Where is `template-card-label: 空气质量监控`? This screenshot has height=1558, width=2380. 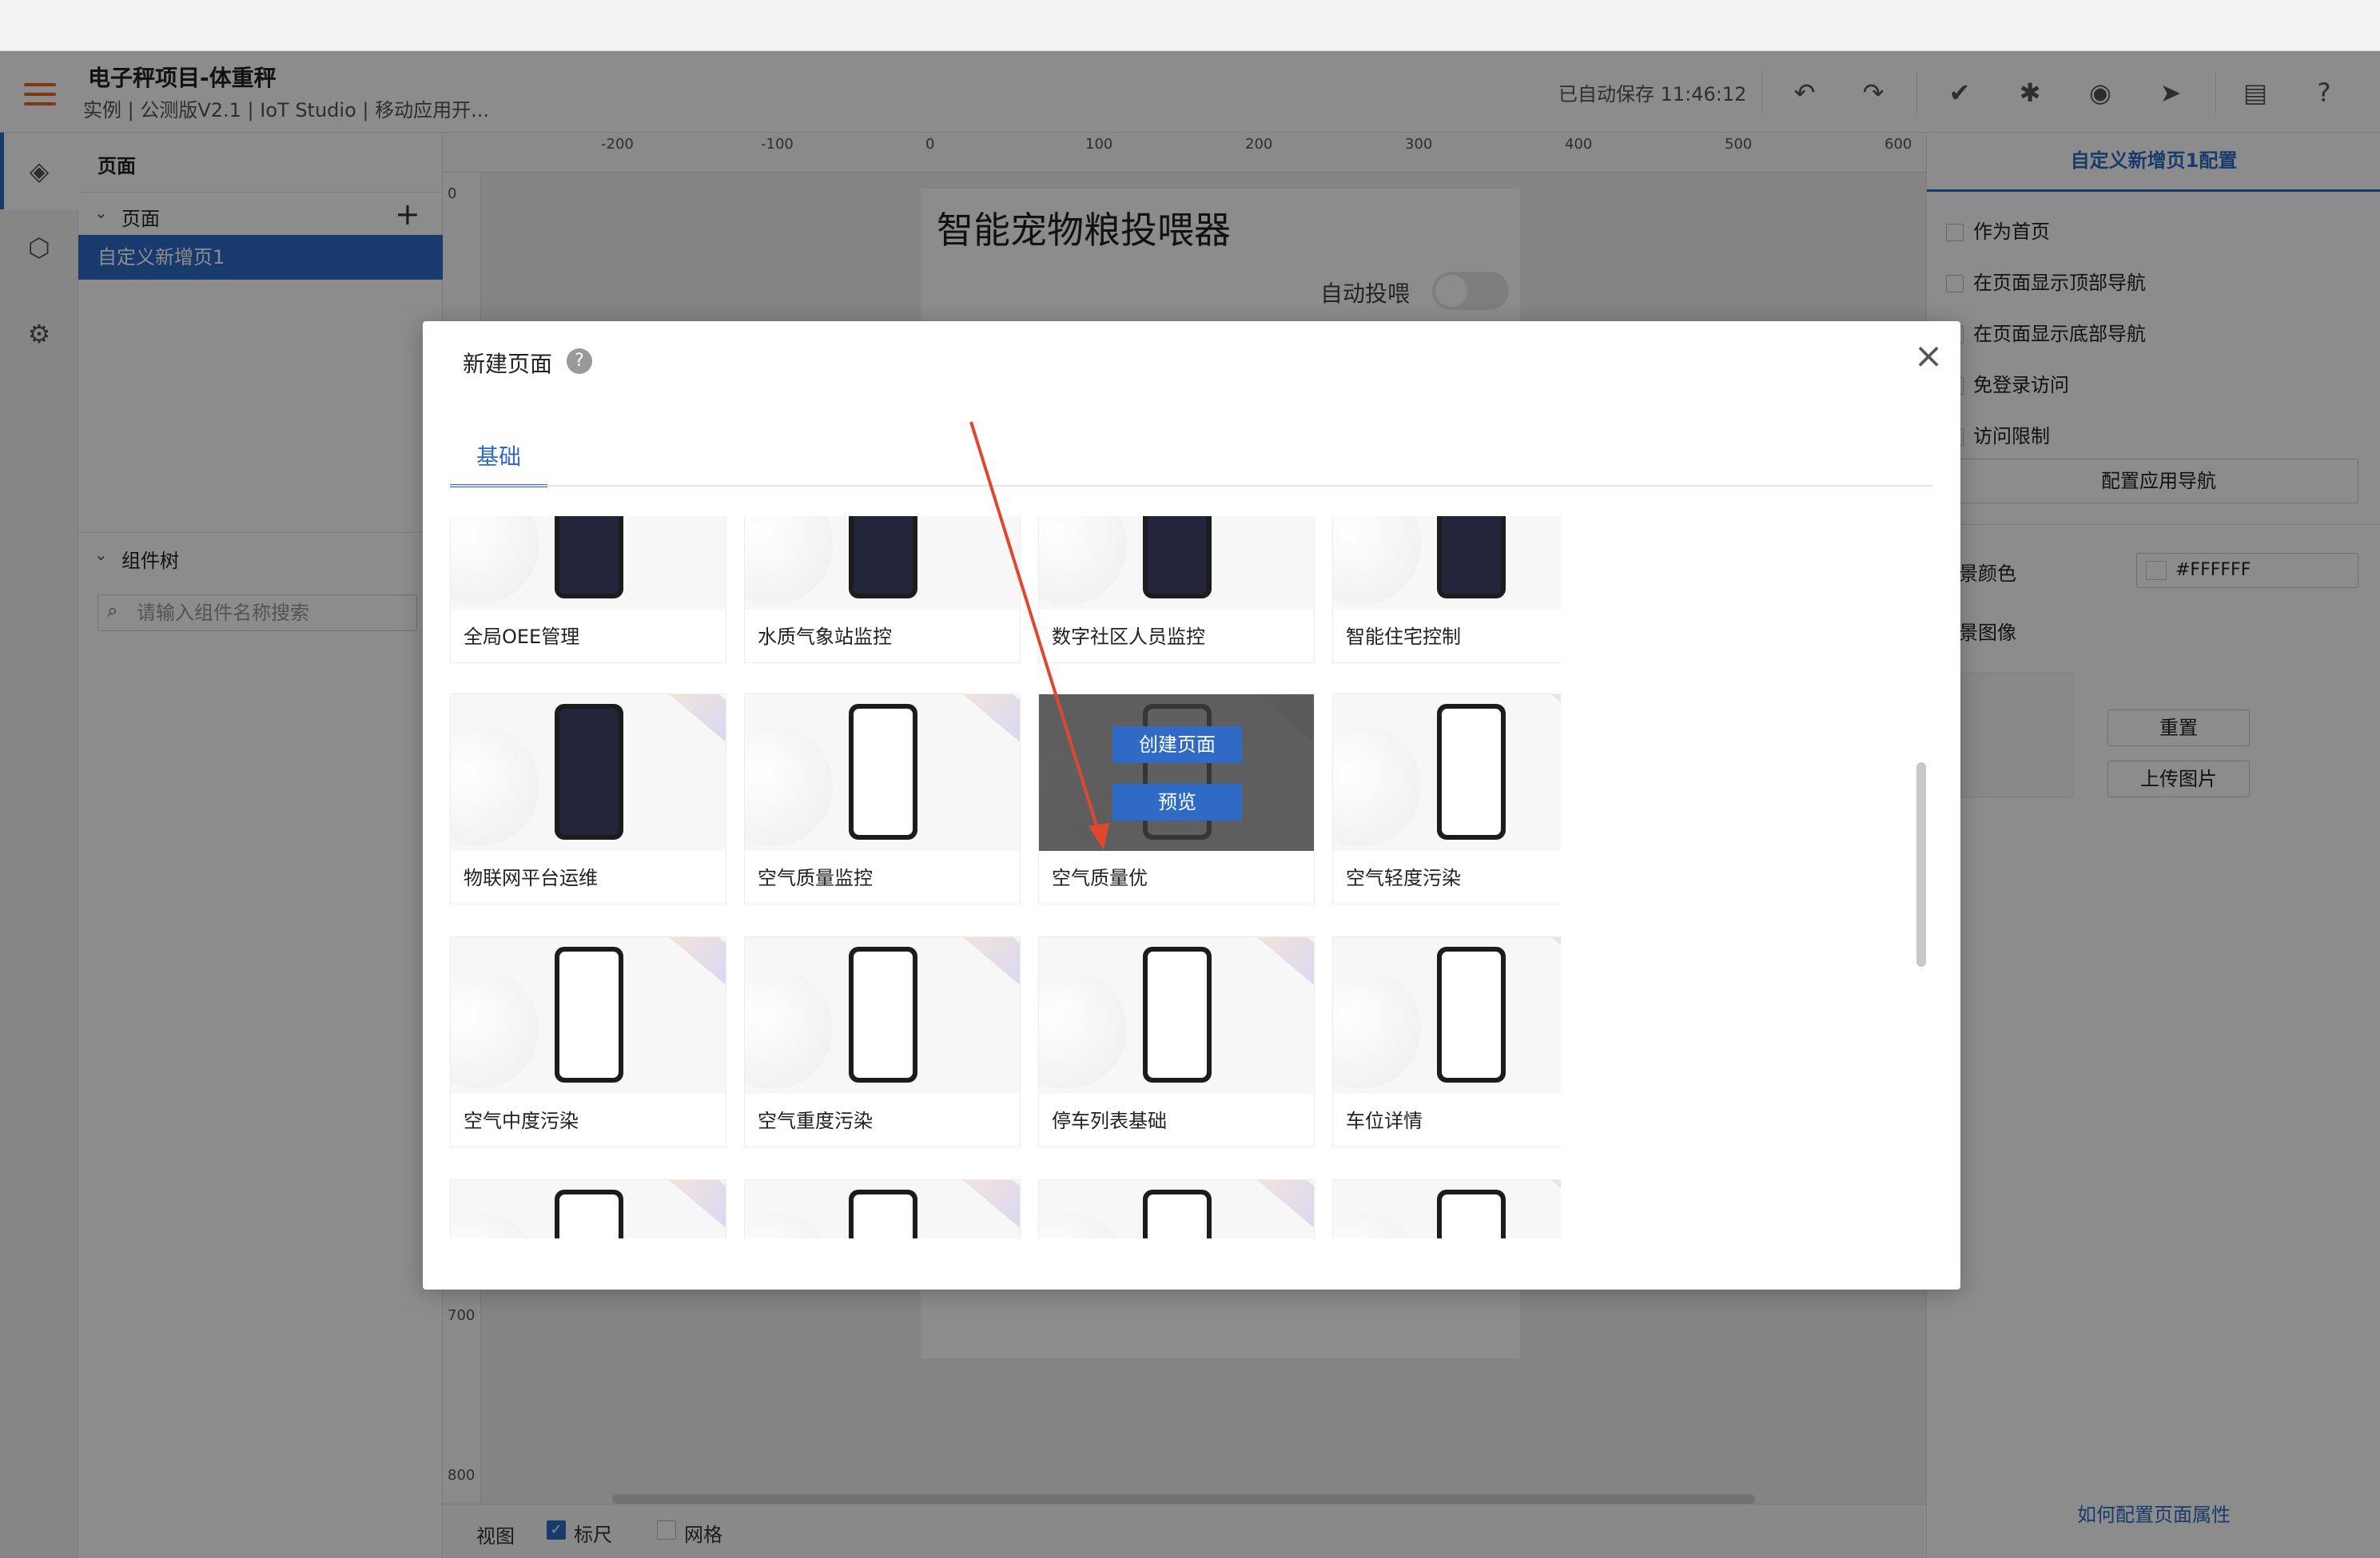 template-card-label: 空气质量监控 is located at coordinates (815, 878).